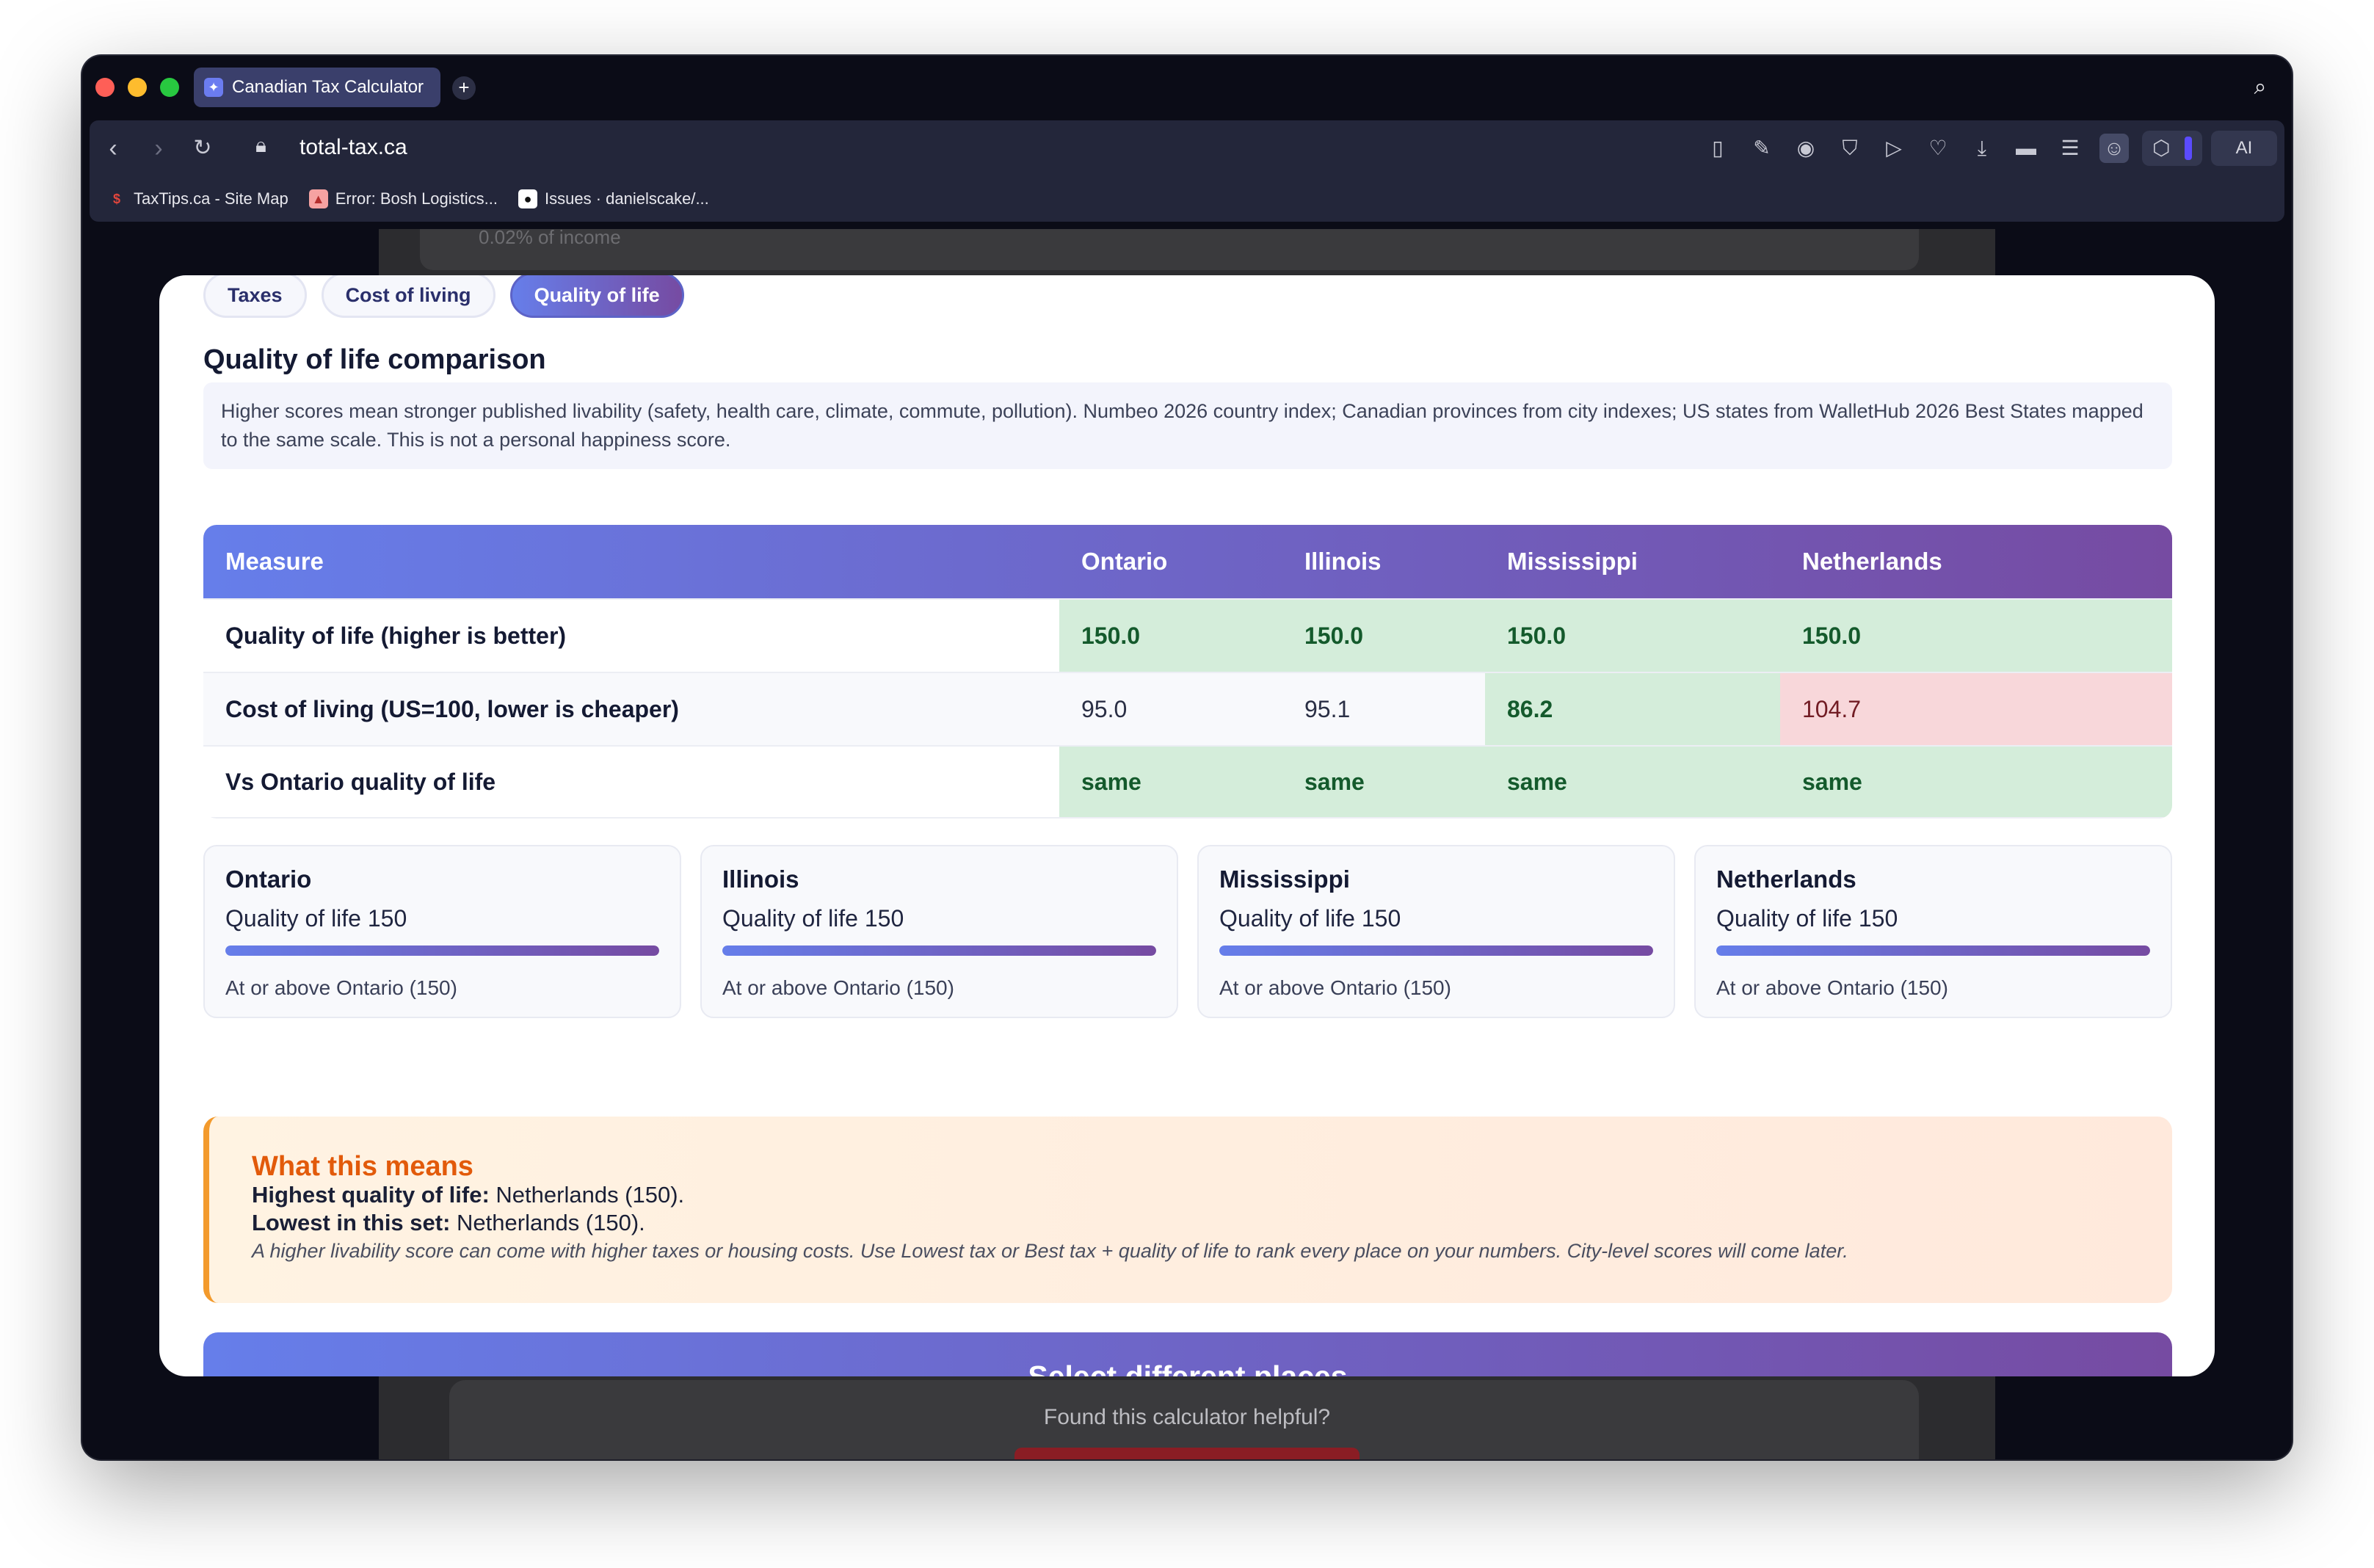 This screenshot has height=1568, width=2374. What do you see at coordinates (1383, 708) in the screenshot?
I see `table-cell: 95.1` at bounding box center [1383, 708].